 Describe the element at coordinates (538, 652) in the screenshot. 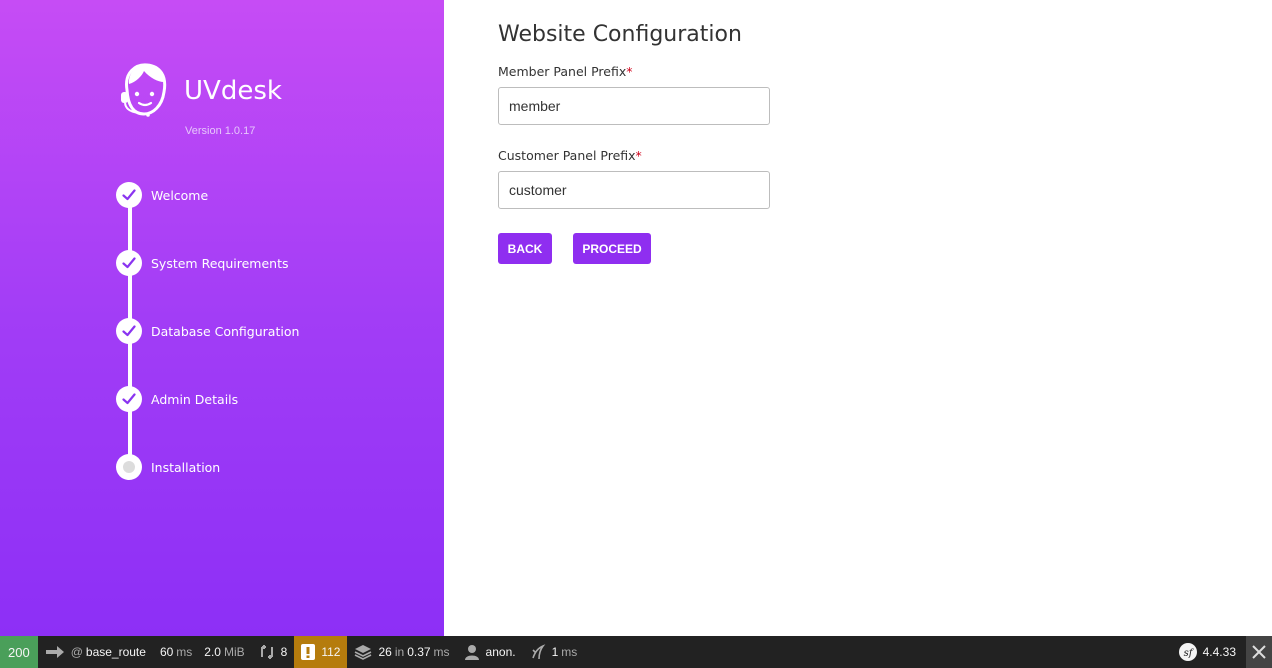

I see `leaf-icon` at that location.